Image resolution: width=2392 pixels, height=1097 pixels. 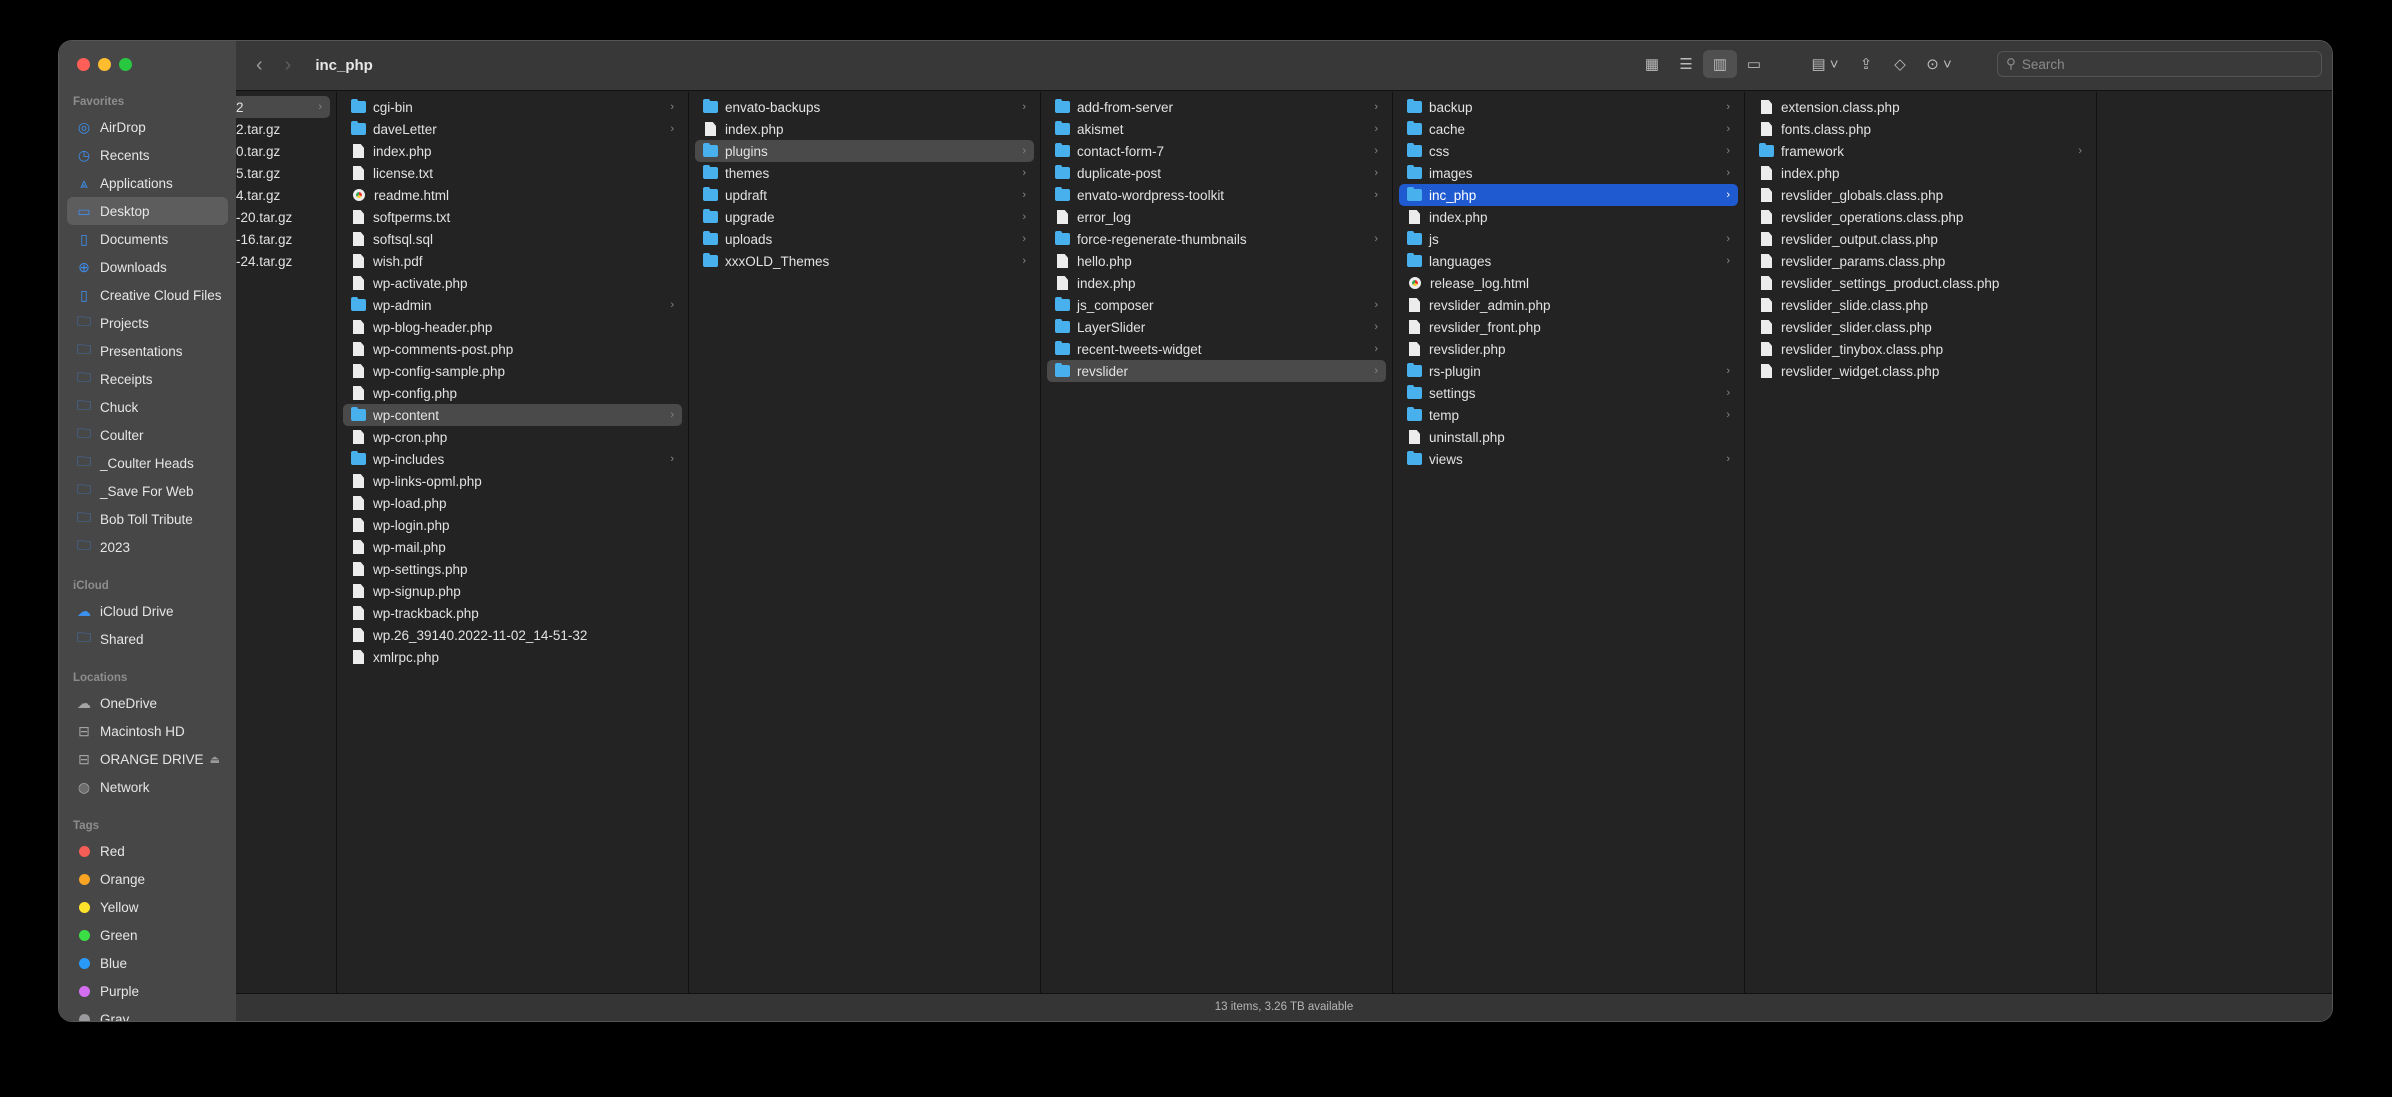 I want to click on folder-row: framework ›, so click(x=1920, y=151).